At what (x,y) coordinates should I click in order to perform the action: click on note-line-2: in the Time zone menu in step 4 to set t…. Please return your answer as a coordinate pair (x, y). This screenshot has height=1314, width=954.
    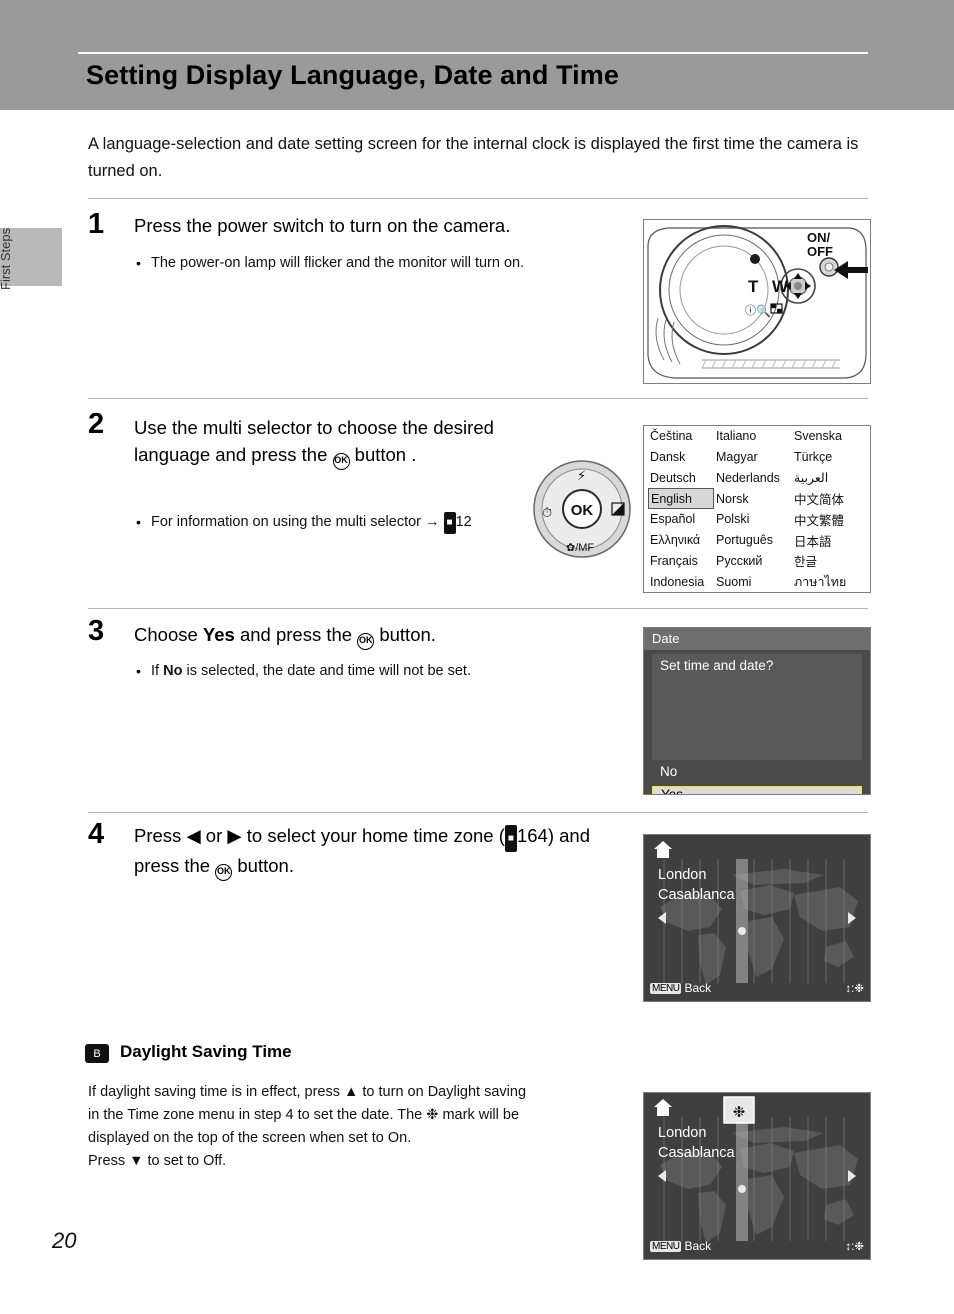
    Looking at the image, I should click on (358, 1115).